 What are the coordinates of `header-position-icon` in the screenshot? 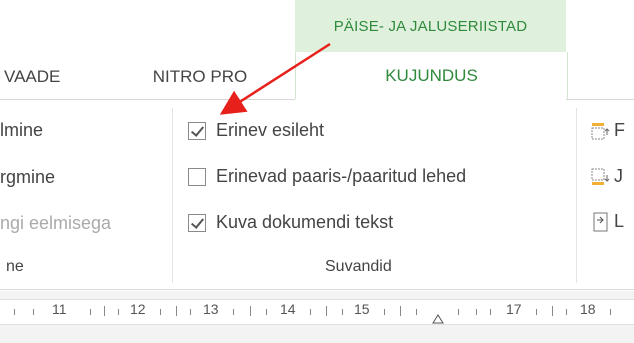 It's located at (601, 131).